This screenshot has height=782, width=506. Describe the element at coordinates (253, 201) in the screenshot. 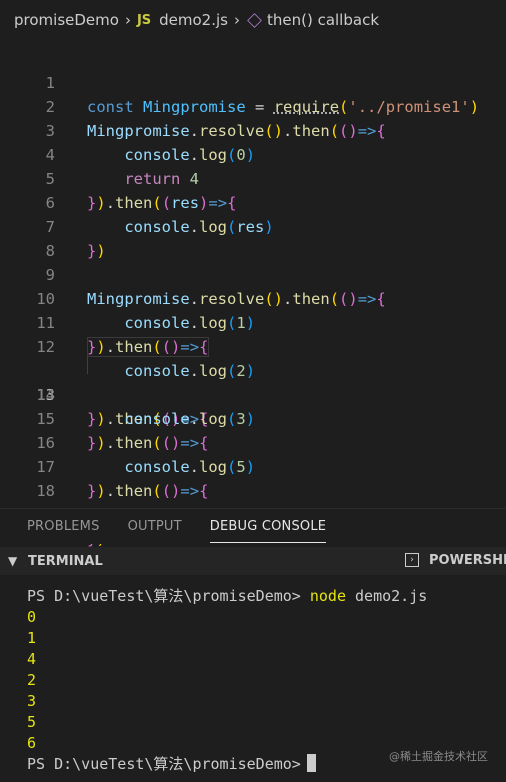

I see `code-line: 6 console.log(res)` at that location.